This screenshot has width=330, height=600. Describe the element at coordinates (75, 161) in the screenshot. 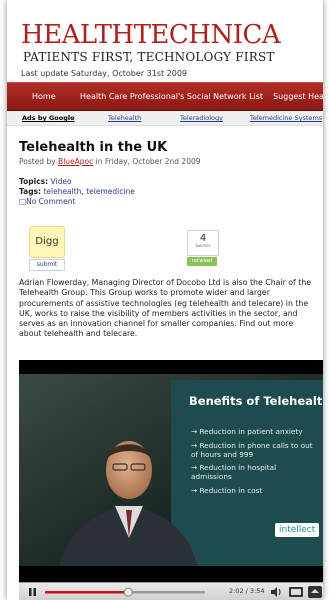

I see `author-link: BlueApoc` at that location.